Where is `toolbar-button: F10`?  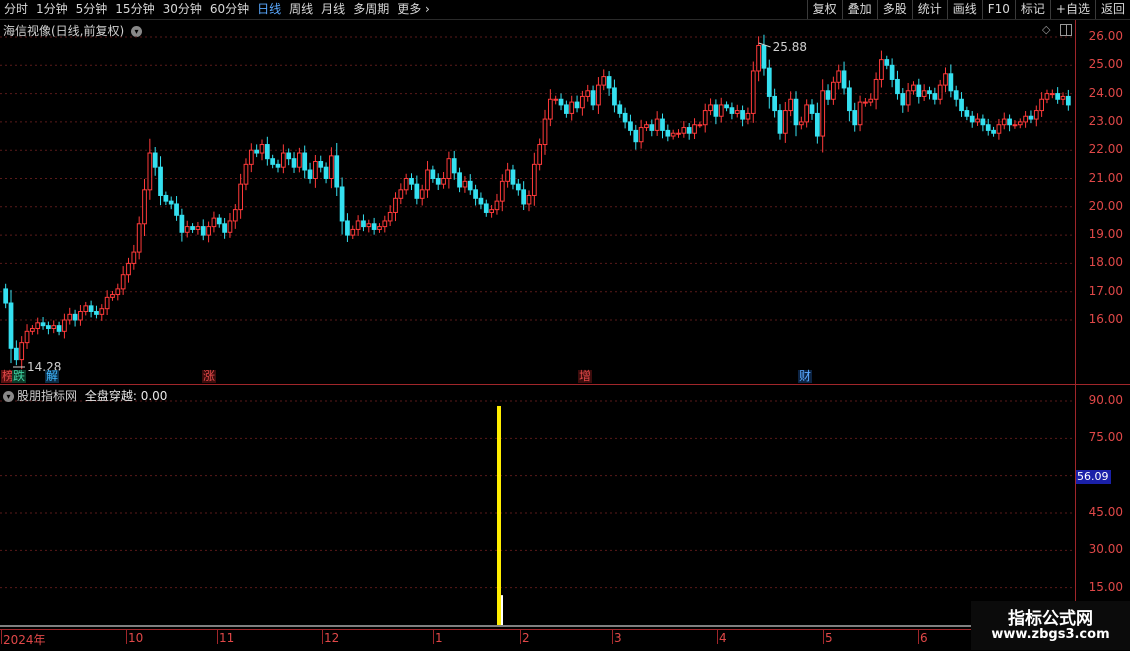
toolbar-button: F10 is located at coordinates (998, 9).